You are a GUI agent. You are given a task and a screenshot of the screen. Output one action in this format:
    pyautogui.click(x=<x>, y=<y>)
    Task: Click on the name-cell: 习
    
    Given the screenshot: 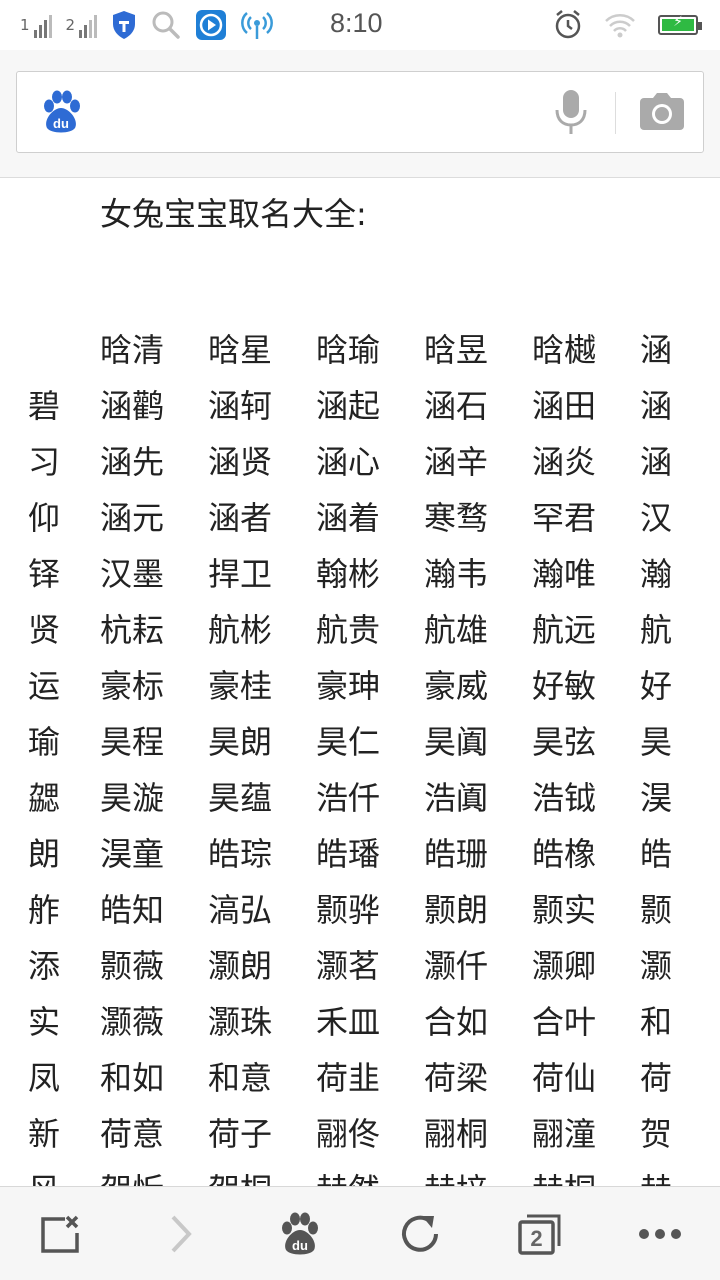 What is the action you would take?
    pyautogui.click(x=44, y=462)
    